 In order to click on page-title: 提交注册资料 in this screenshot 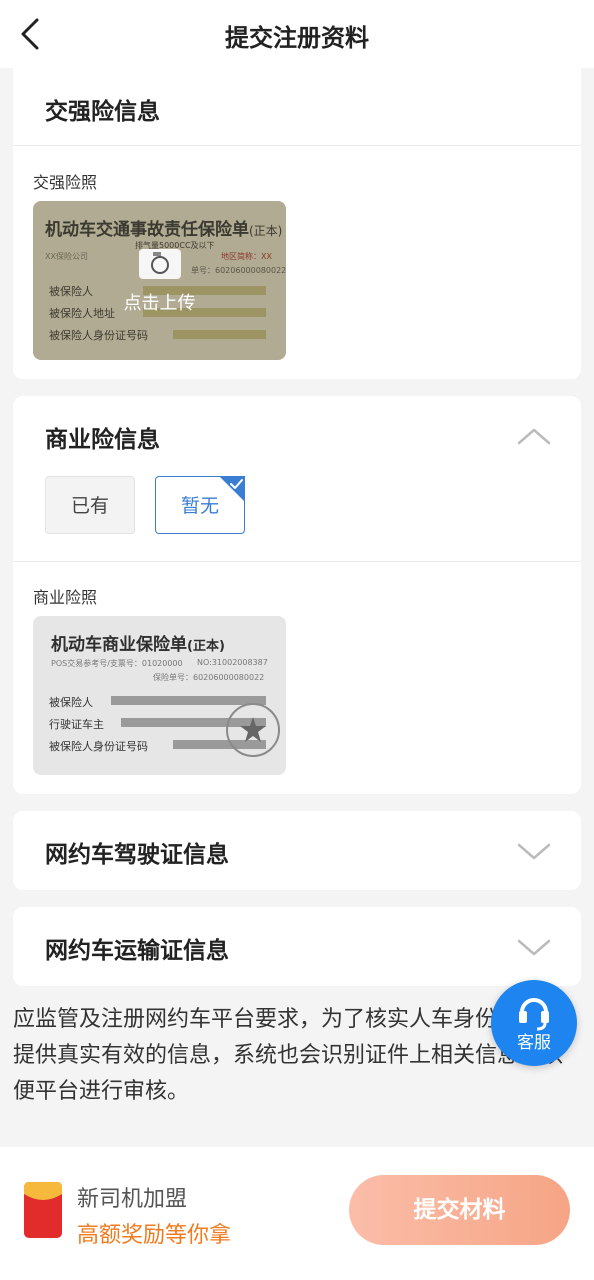, I will do `click(297, 38)`.